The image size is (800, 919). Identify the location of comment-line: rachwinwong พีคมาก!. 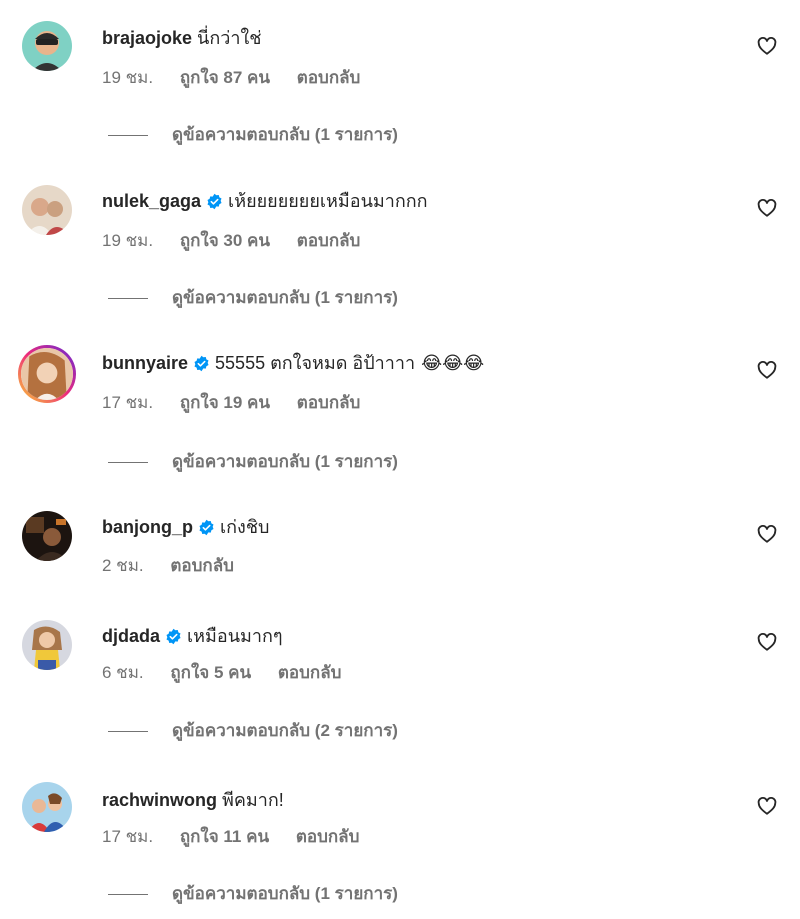
(193, 800).